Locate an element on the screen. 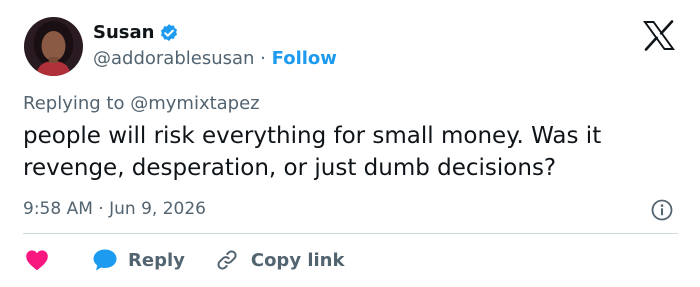 The height and width of the screenshot is (287, 700). info-icon is located at coordinates (662, 210).